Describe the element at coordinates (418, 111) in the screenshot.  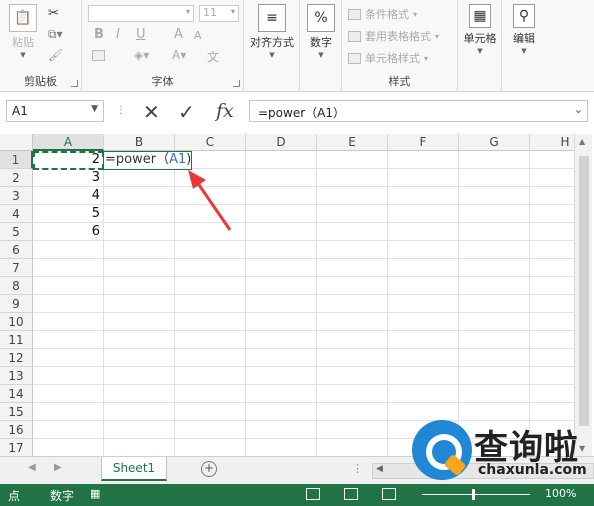
I see `formula-input: =power（A1） ⌄` at that location.